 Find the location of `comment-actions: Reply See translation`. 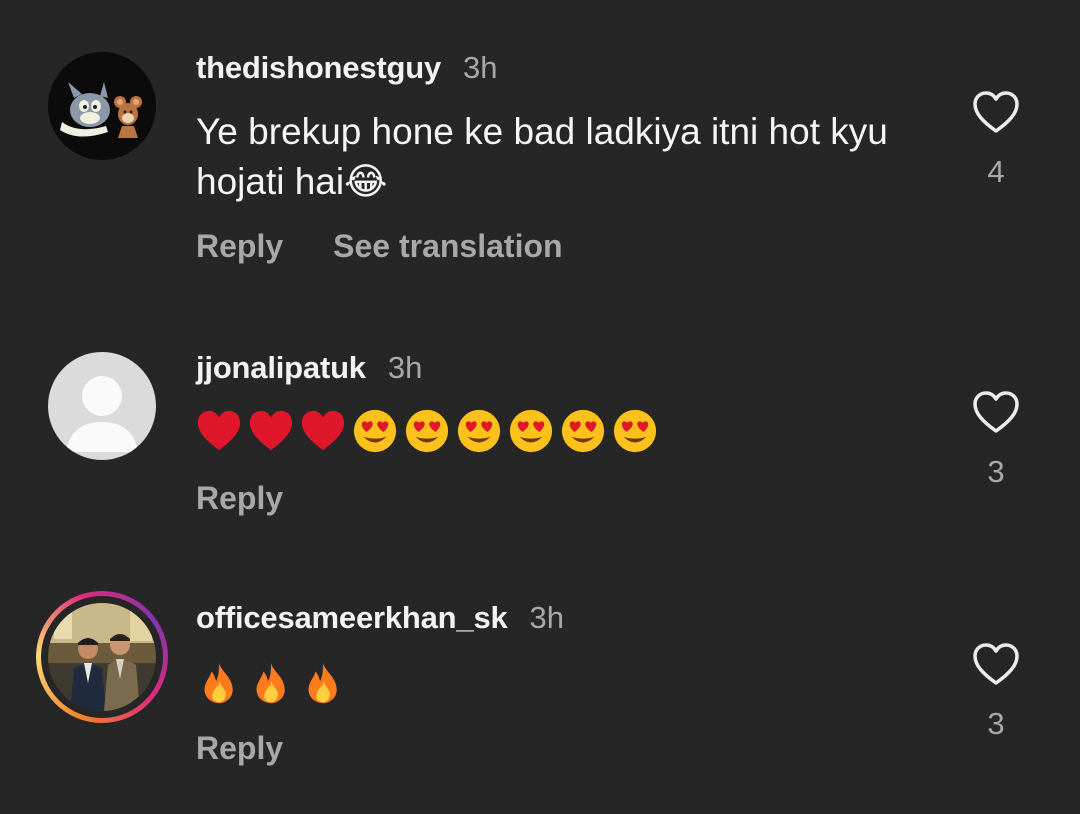

comment-actions: Reply See translation is located at coordinates (379, 246).